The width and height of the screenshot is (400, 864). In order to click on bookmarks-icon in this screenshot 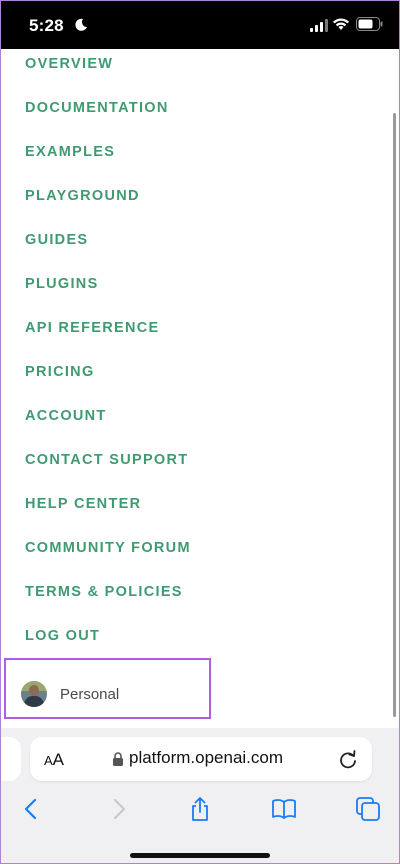, I will do `click(284, 809)`.